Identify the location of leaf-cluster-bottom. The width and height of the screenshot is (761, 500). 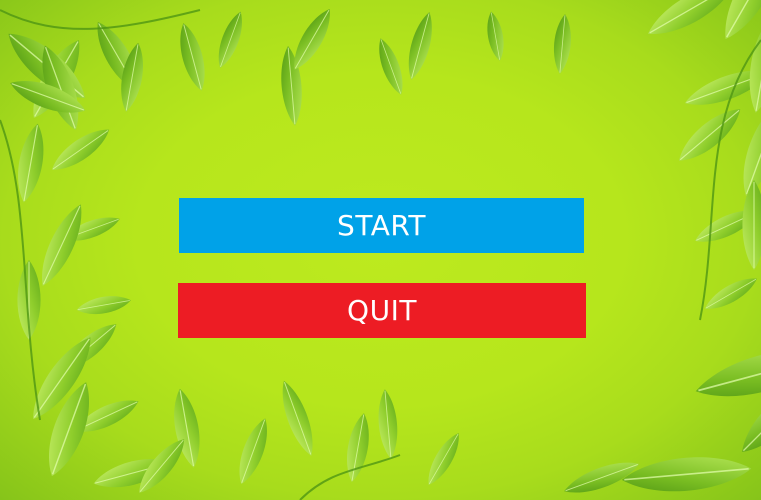
(299, 438).